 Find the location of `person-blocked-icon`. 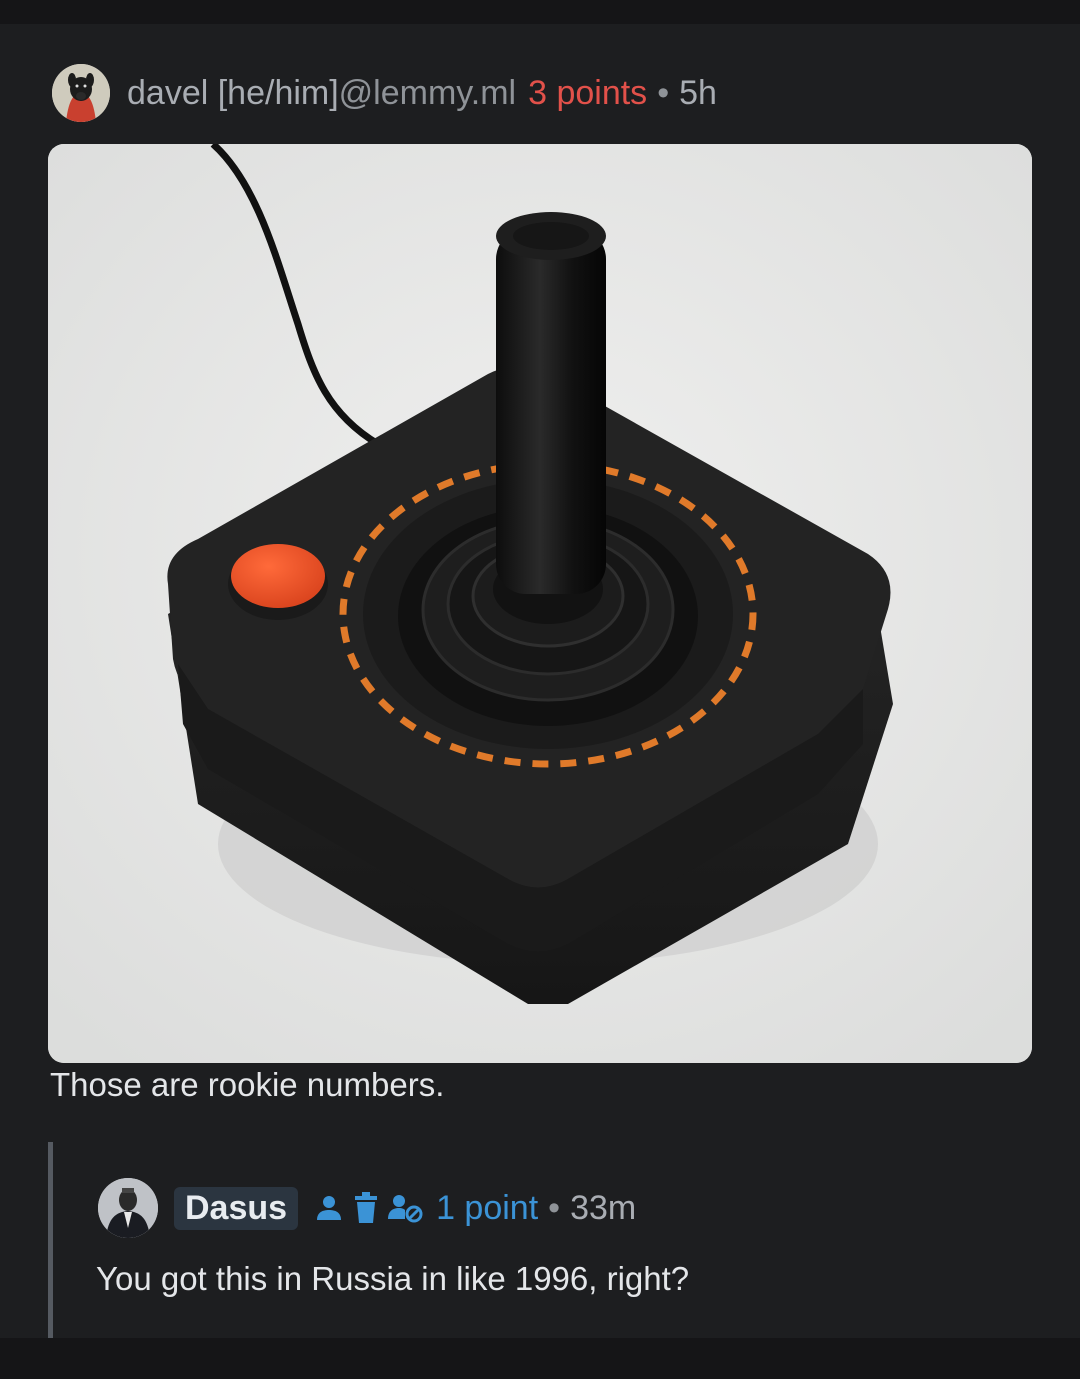

person-blocked-icon is located at coordinates (406, 1208).